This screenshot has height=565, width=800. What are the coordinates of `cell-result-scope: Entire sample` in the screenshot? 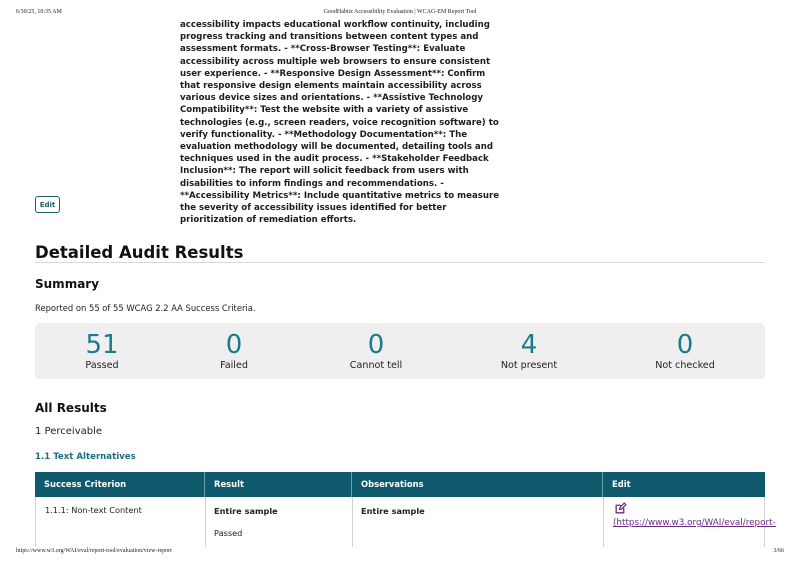 It's located at (246, 511).